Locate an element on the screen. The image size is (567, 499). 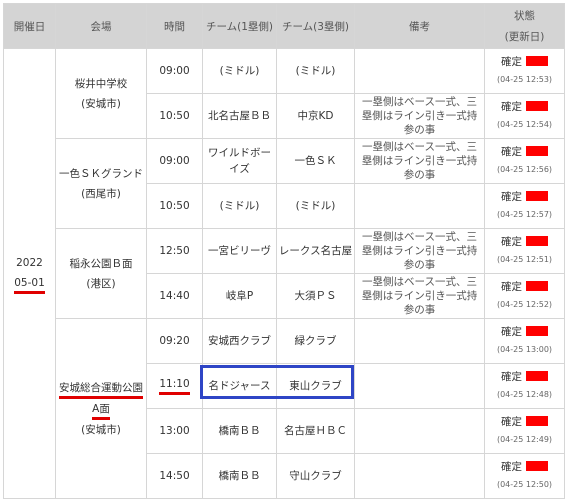
venue-cell: 安城総合運動公園 A面 (安城市) is located at coordinates (101, 408).